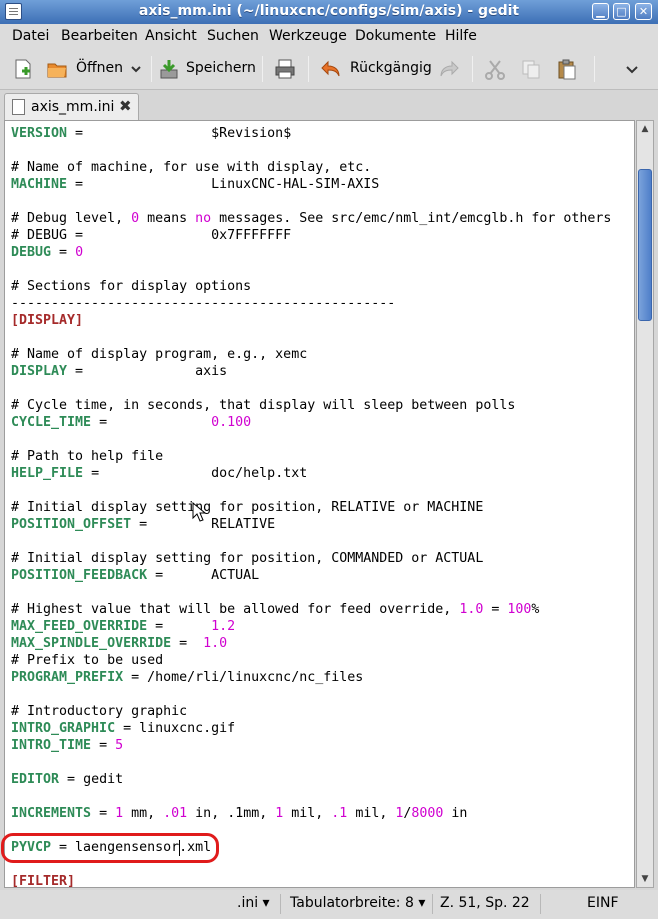 This screenshot has width=658, height=919. I want to click on code-line: VERSION = $Revision$, so click(311, 133).